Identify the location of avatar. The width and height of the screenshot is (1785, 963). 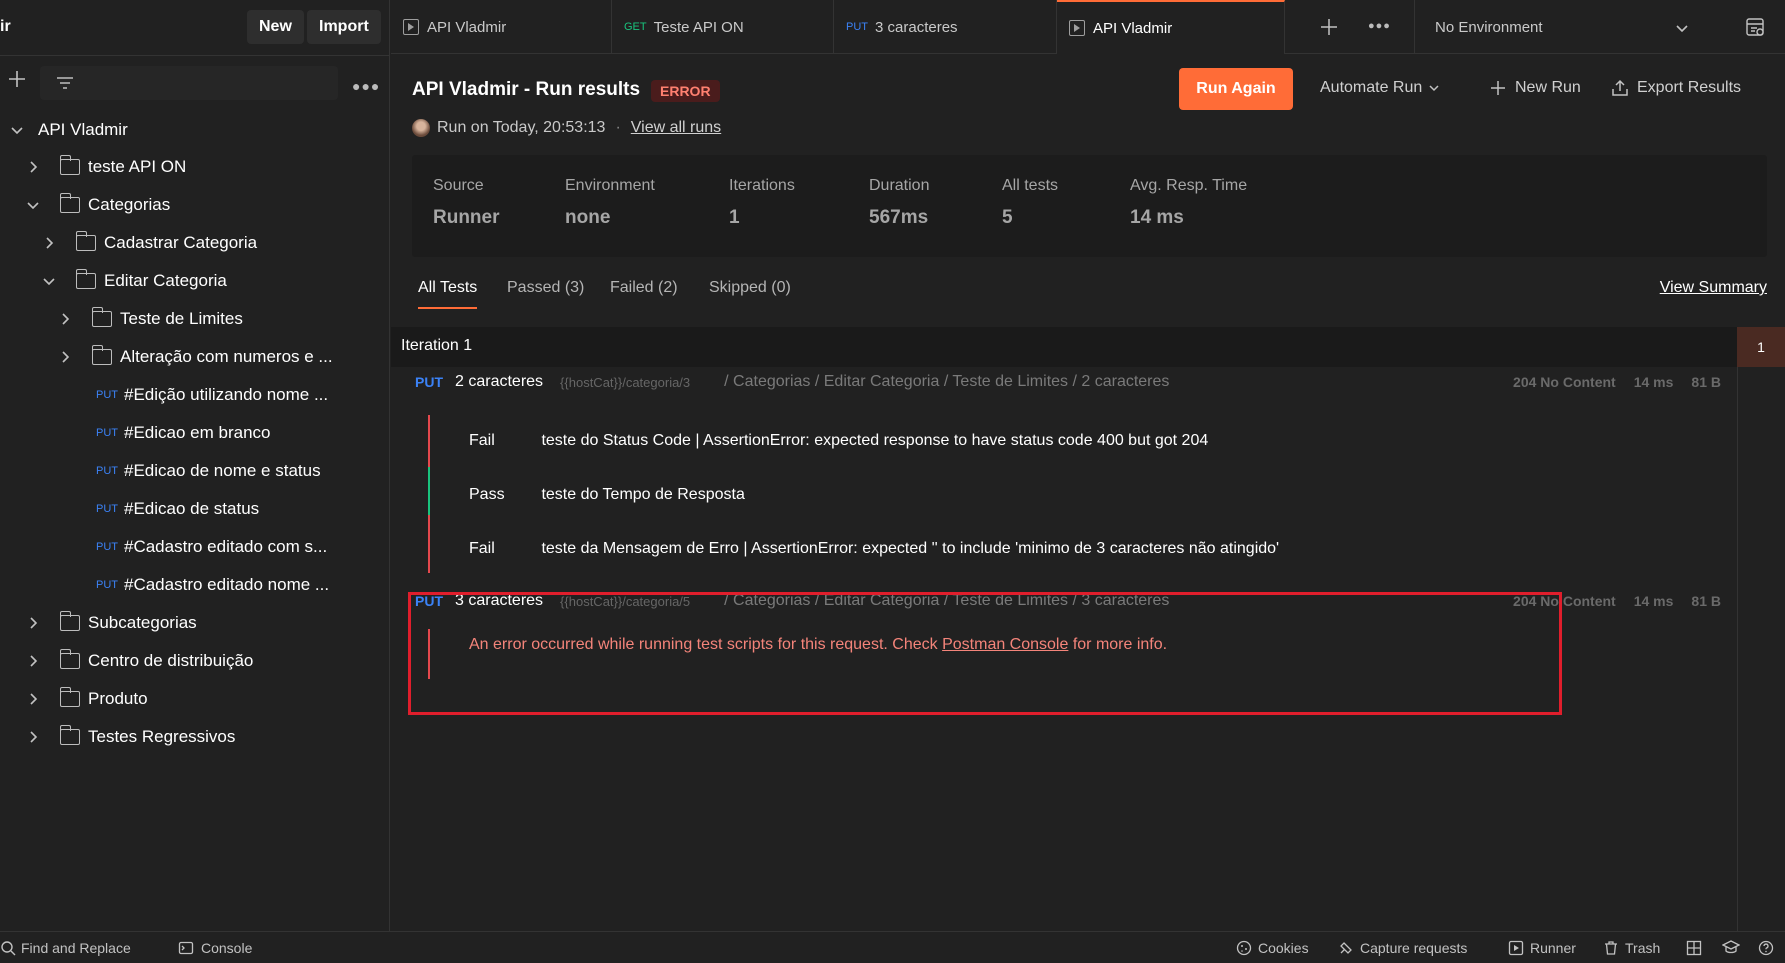
(421, 128).